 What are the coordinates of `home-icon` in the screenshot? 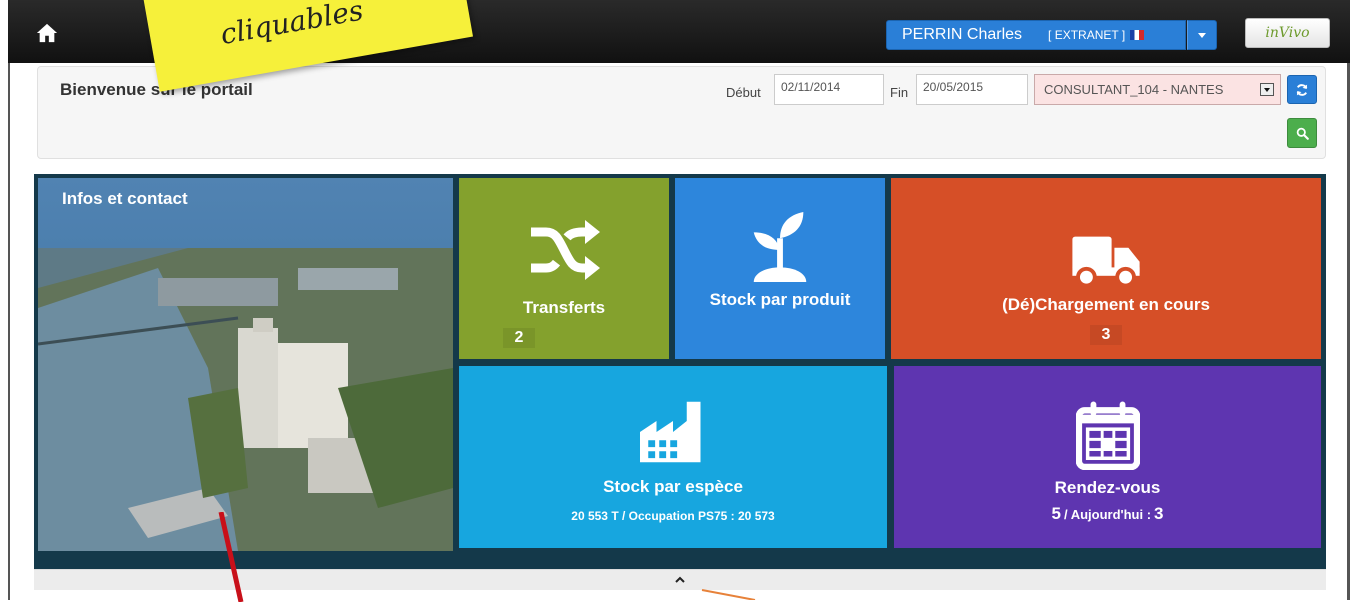 It's located at (47, 33).